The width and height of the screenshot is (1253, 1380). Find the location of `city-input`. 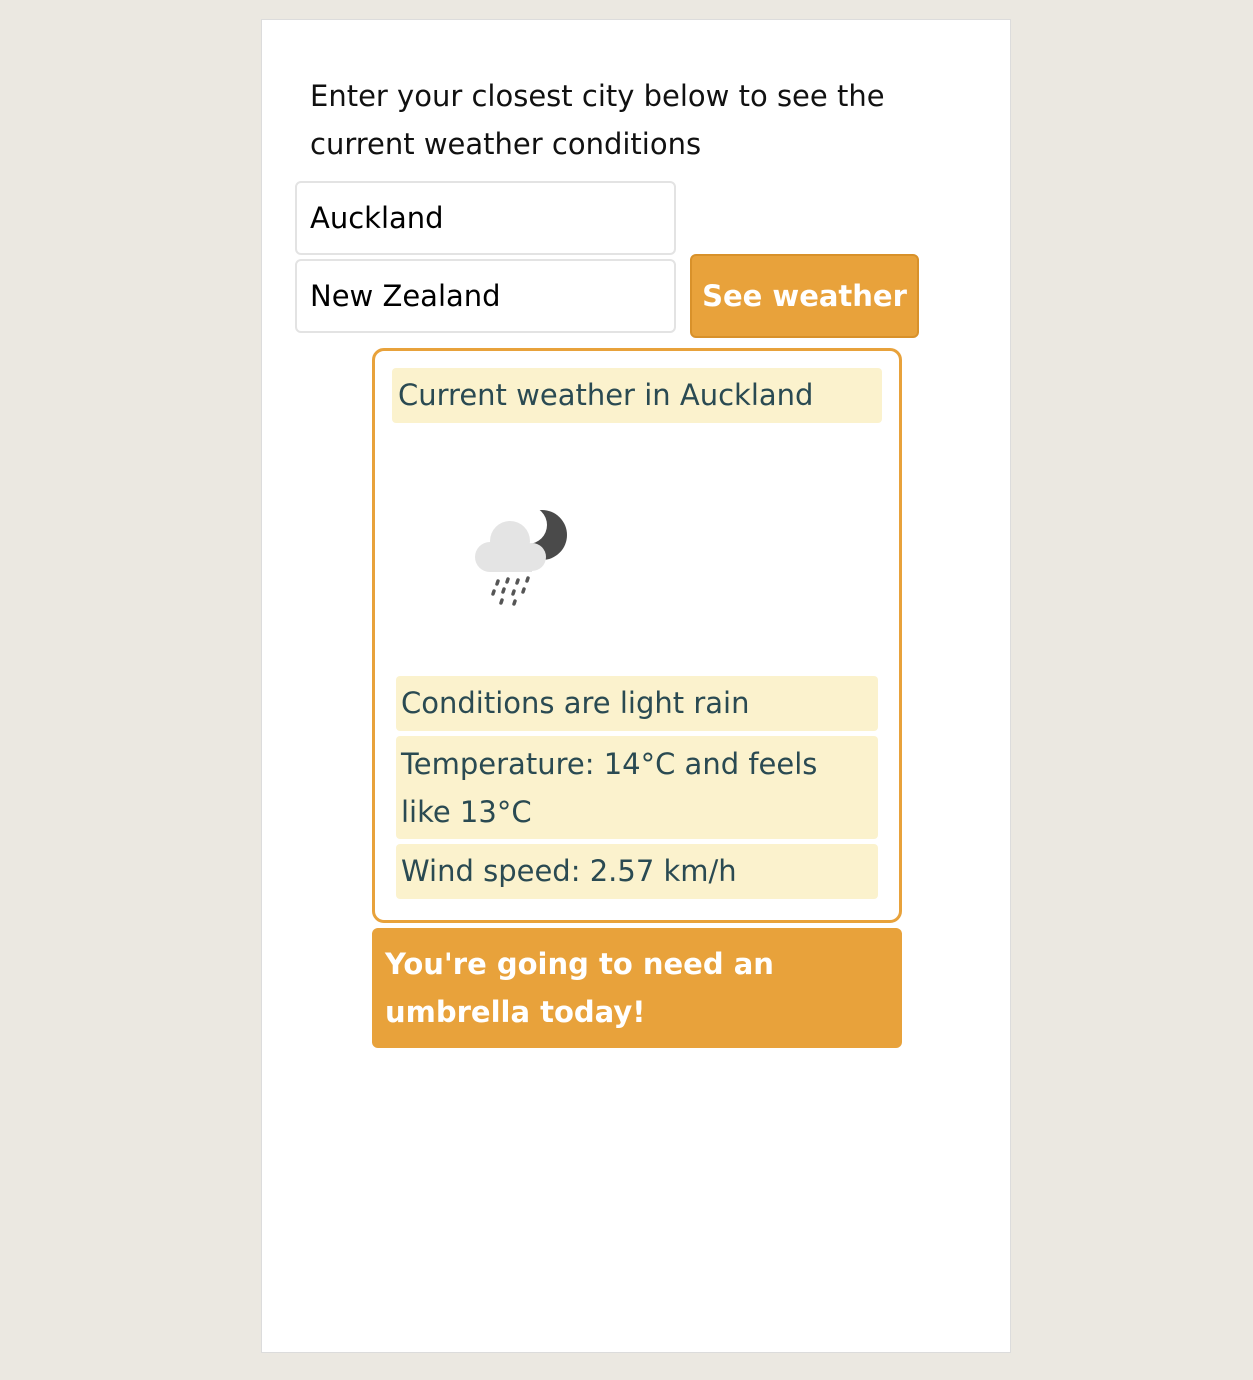

city-input is located at coordinates (485, 218).